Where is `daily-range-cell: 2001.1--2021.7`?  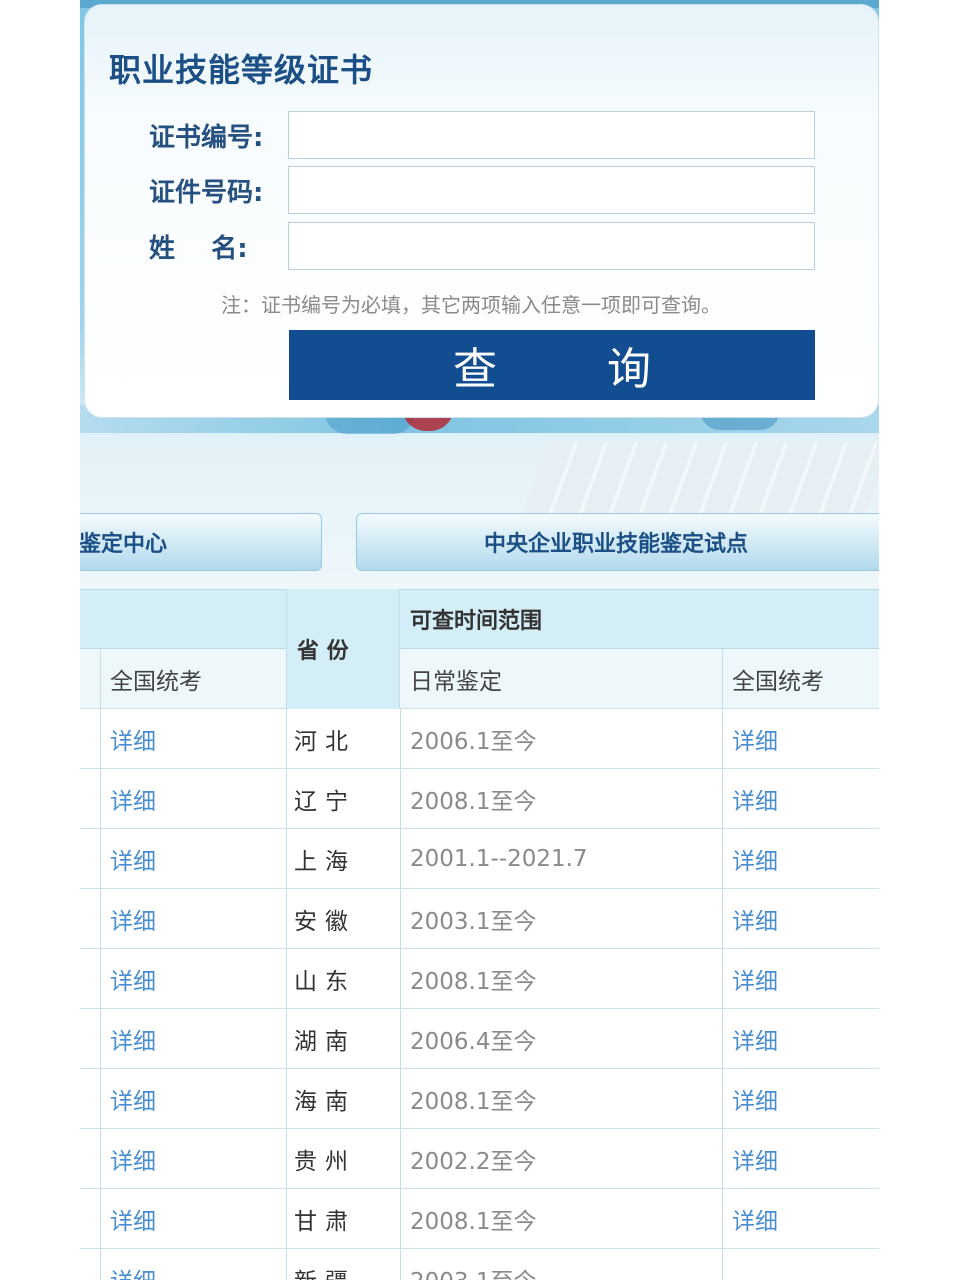 daily-range-cell: 2001.1--2021.7 is located at coordinates (499, 858).